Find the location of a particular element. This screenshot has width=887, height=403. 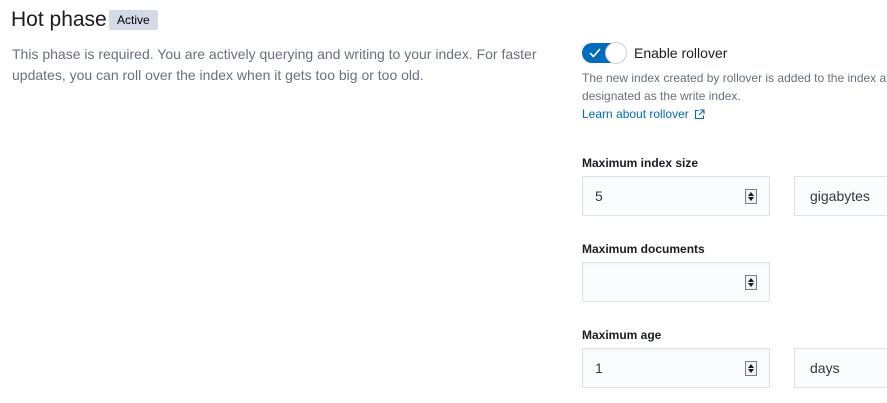

max-size-value: 5 is located at coordinates (599, 196).